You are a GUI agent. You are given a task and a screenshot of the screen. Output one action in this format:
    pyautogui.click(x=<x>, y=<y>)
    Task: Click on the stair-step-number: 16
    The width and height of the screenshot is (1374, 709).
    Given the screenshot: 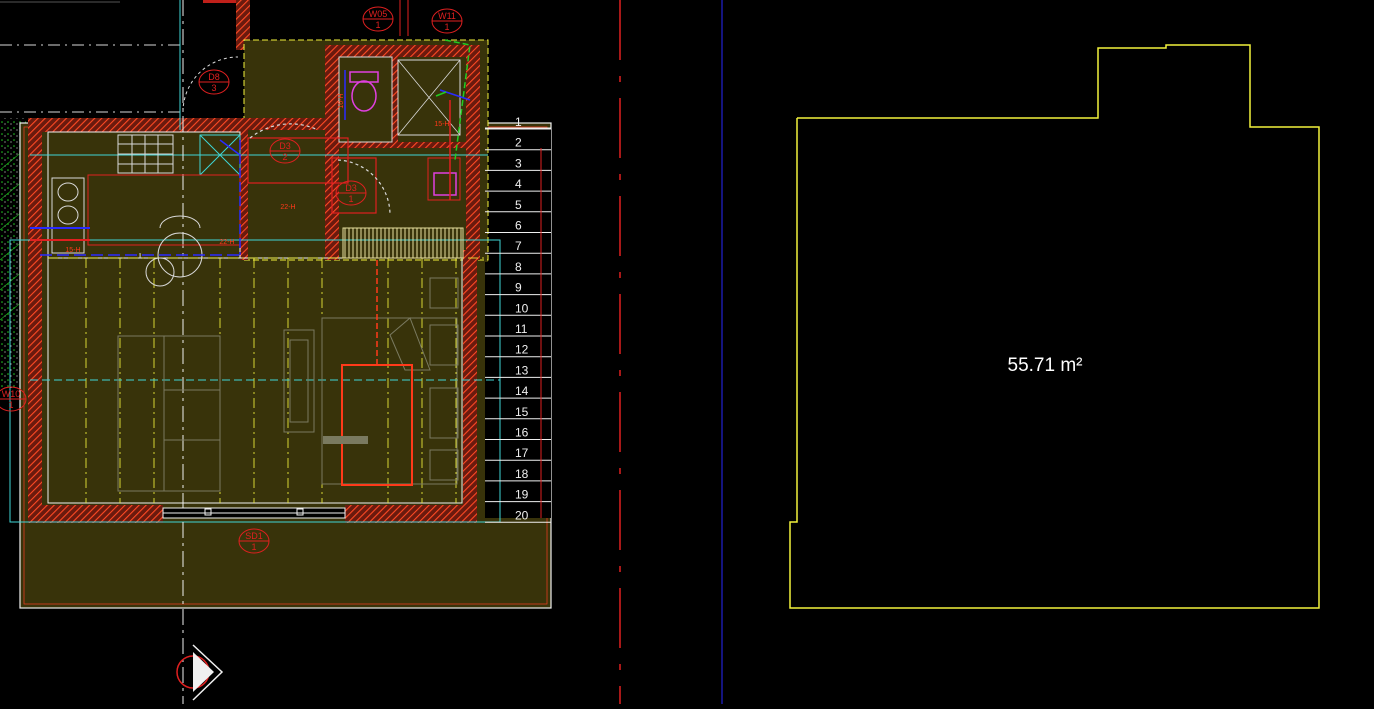 What is the action you would take?
    pyautogui.click(x=522, y=433)
    